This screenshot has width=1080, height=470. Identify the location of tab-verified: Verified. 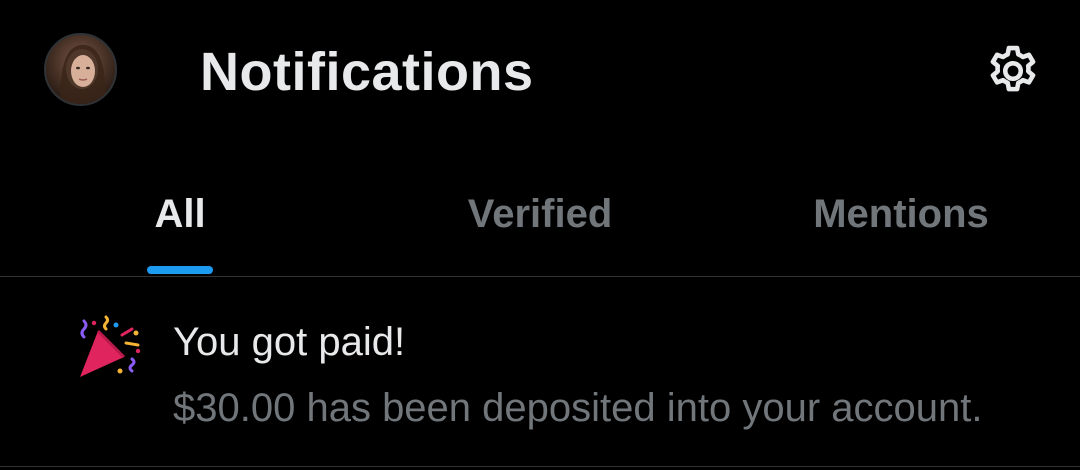
(540, 223).